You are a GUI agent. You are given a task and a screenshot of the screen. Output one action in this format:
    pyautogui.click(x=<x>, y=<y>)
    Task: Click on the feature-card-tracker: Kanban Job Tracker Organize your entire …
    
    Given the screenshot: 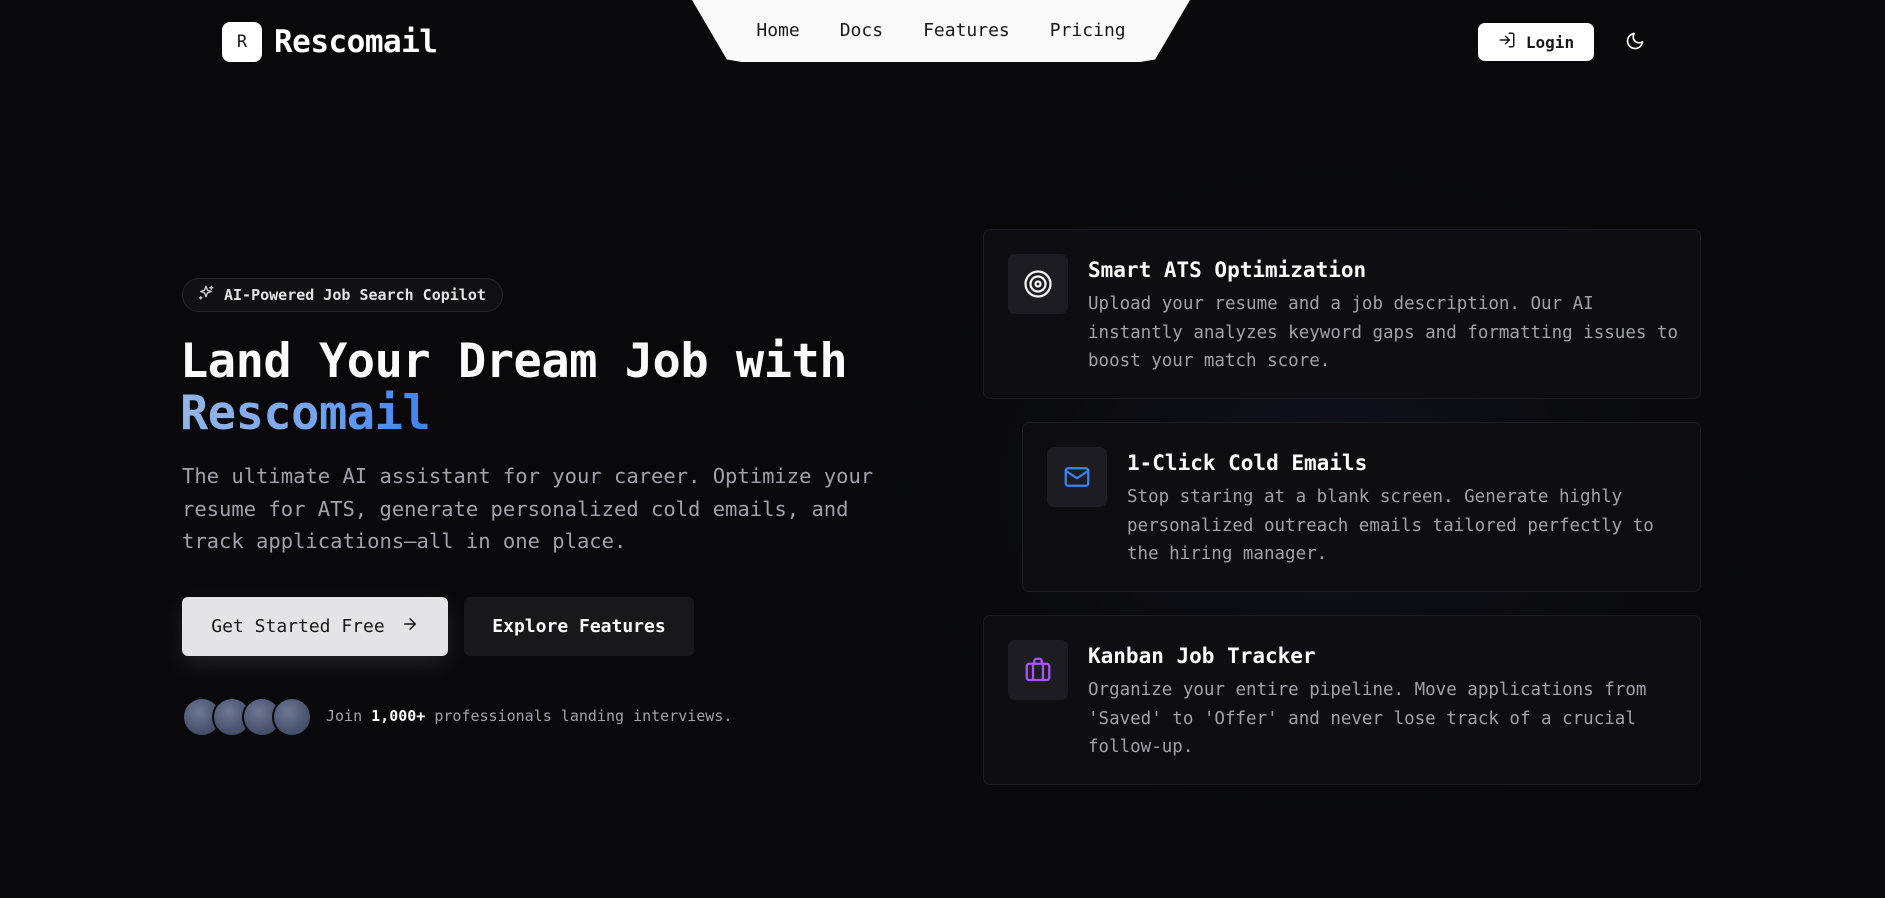 What is the action you would take?
    pyautogui.click(x=1342, y=700)
    